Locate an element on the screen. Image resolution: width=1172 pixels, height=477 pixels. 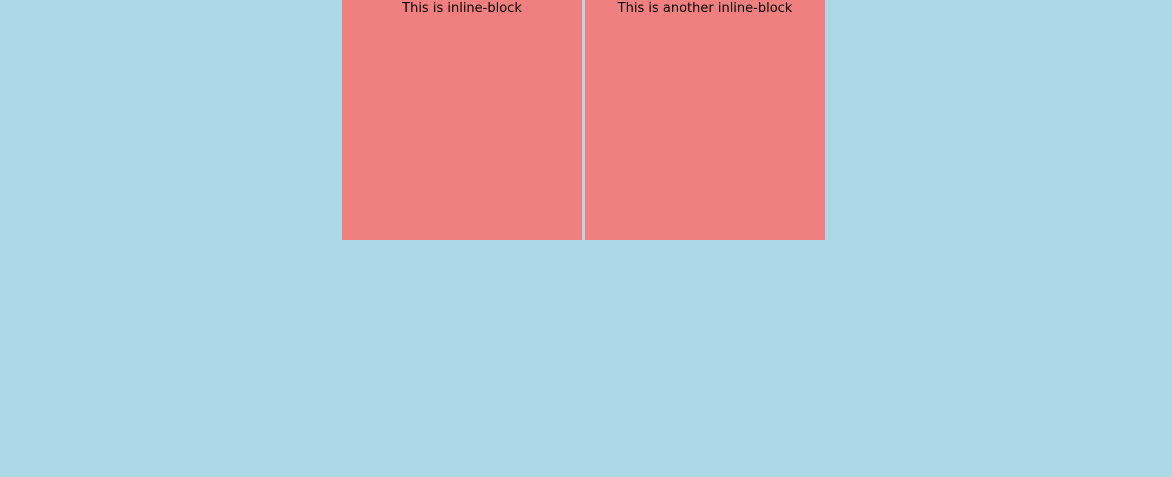
inline-block-label-2: This is another inline-block is located at coordinates (705, 8).